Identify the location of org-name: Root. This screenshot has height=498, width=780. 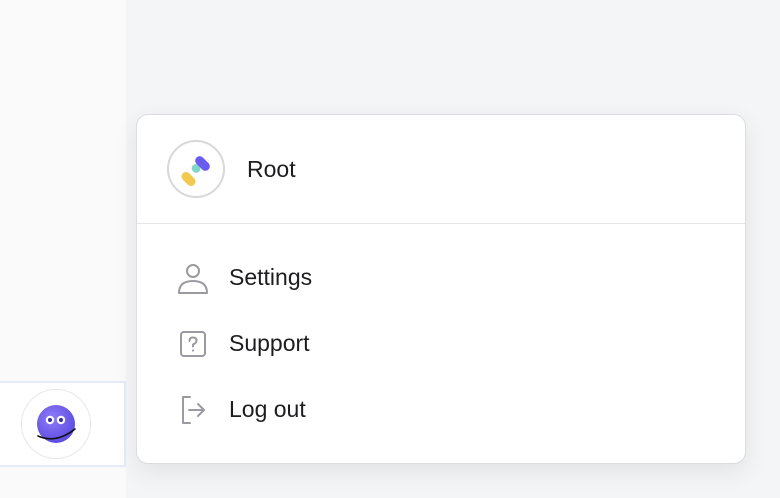
(271, 169).